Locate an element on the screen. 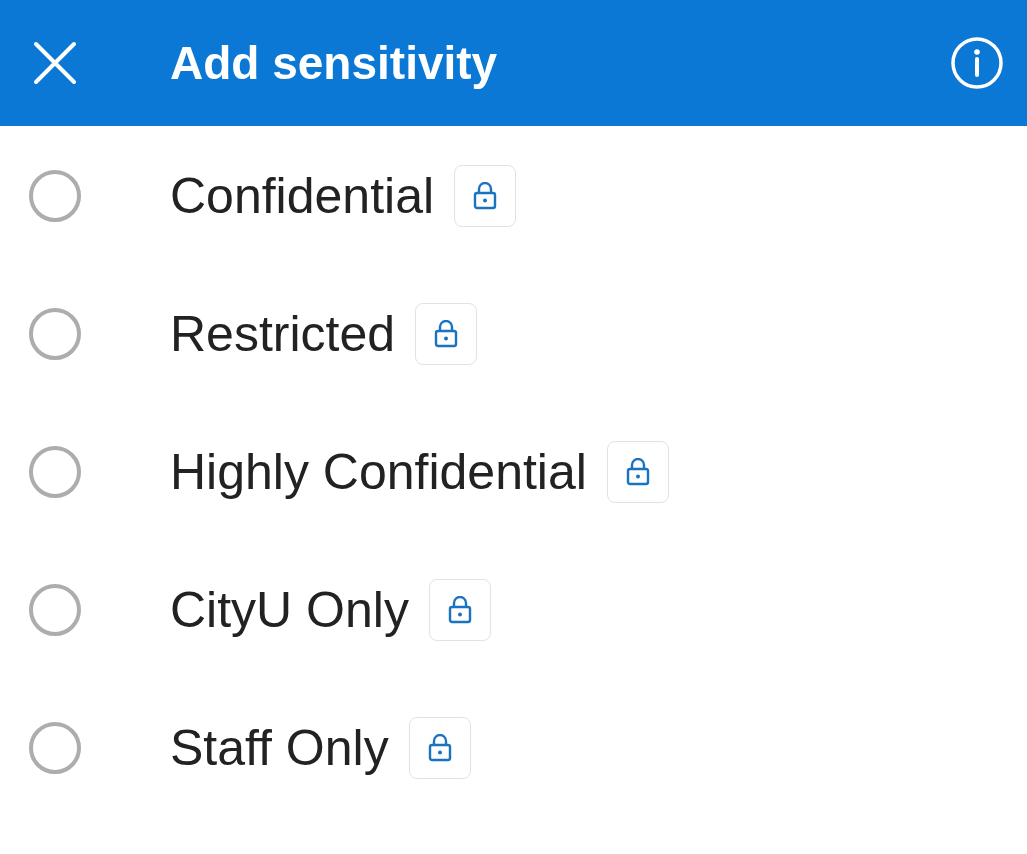 This screenshot has width=1027, height=854. info-button is located at coordinates (977, 63).